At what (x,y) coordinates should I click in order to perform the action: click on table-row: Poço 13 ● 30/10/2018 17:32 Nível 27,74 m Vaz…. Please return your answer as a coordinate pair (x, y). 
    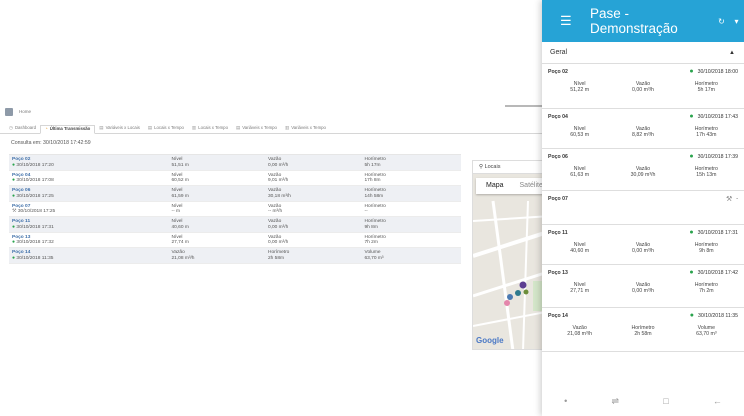
    Looking at the image, I should click on (235, 240).